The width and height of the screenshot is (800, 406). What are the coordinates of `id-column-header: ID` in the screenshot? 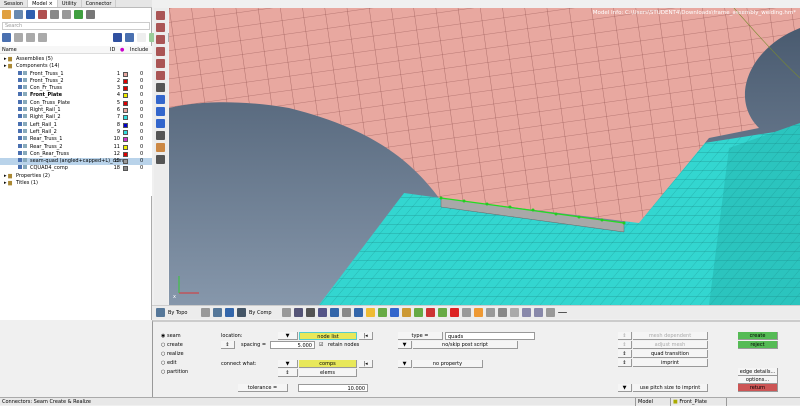 It's located at (115, 49).